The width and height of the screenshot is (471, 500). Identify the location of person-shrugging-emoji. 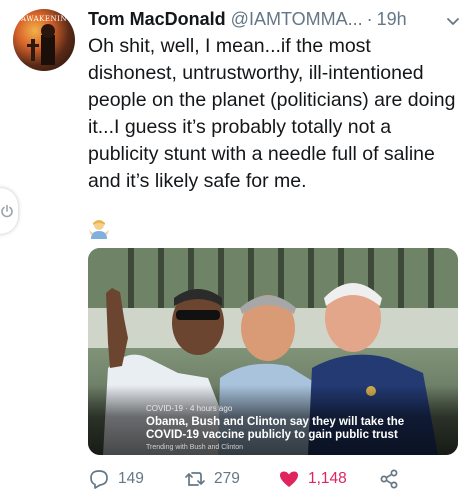
(99, 231).